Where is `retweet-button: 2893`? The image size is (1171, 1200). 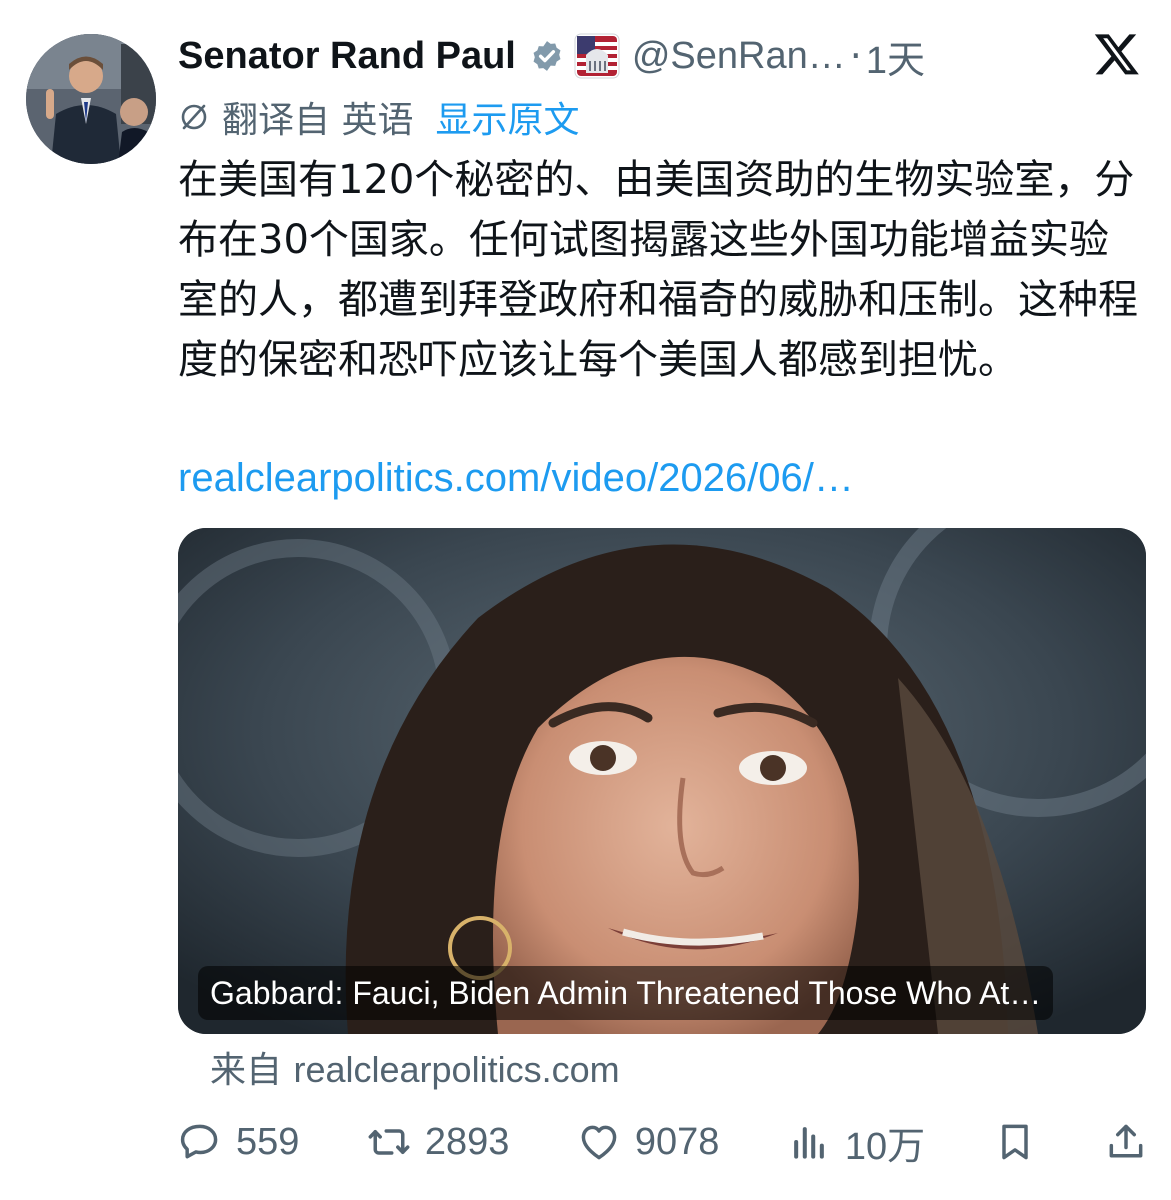
retweet-button: 2893 is located at coordinates (438, 1142).